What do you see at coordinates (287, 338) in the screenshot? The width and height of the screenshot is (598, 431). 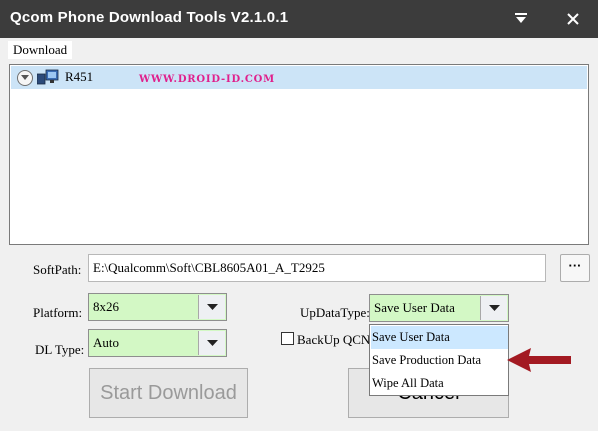 I see `backup-qcn-checkbox` at bounding box center [287, 338].